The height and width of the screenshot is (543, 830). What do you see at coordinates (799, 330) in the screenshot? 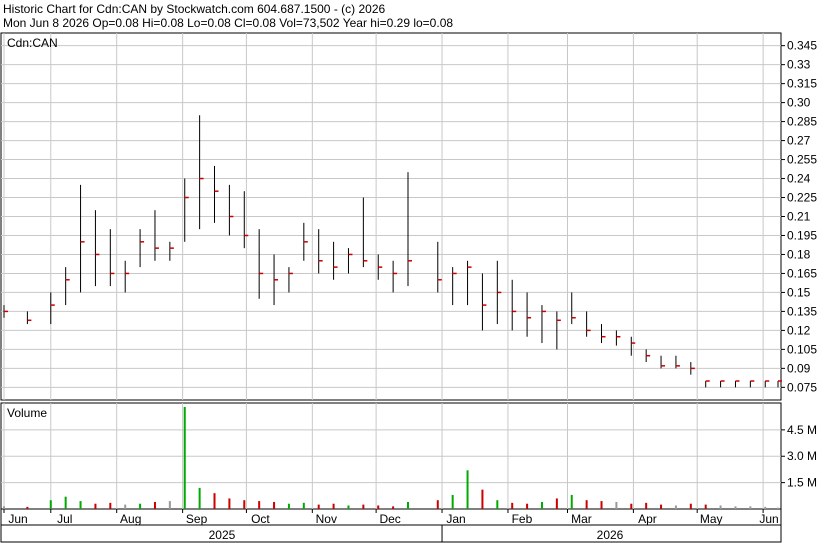
I see `price-tick-label: 0.12` at bounding box center [799, 330].